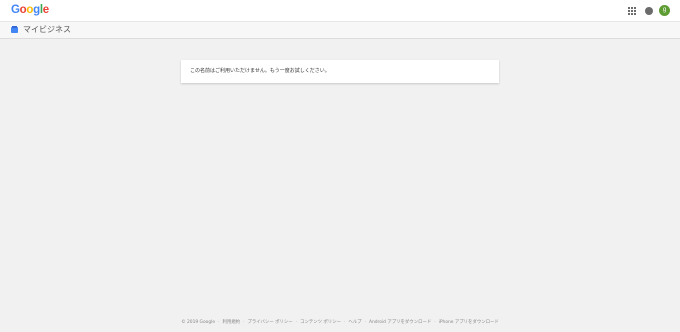 This screenshot has width=680, height=332. I want to click on footer-link-content-policy: コンテンツ ポリシー, so click(320, 322).